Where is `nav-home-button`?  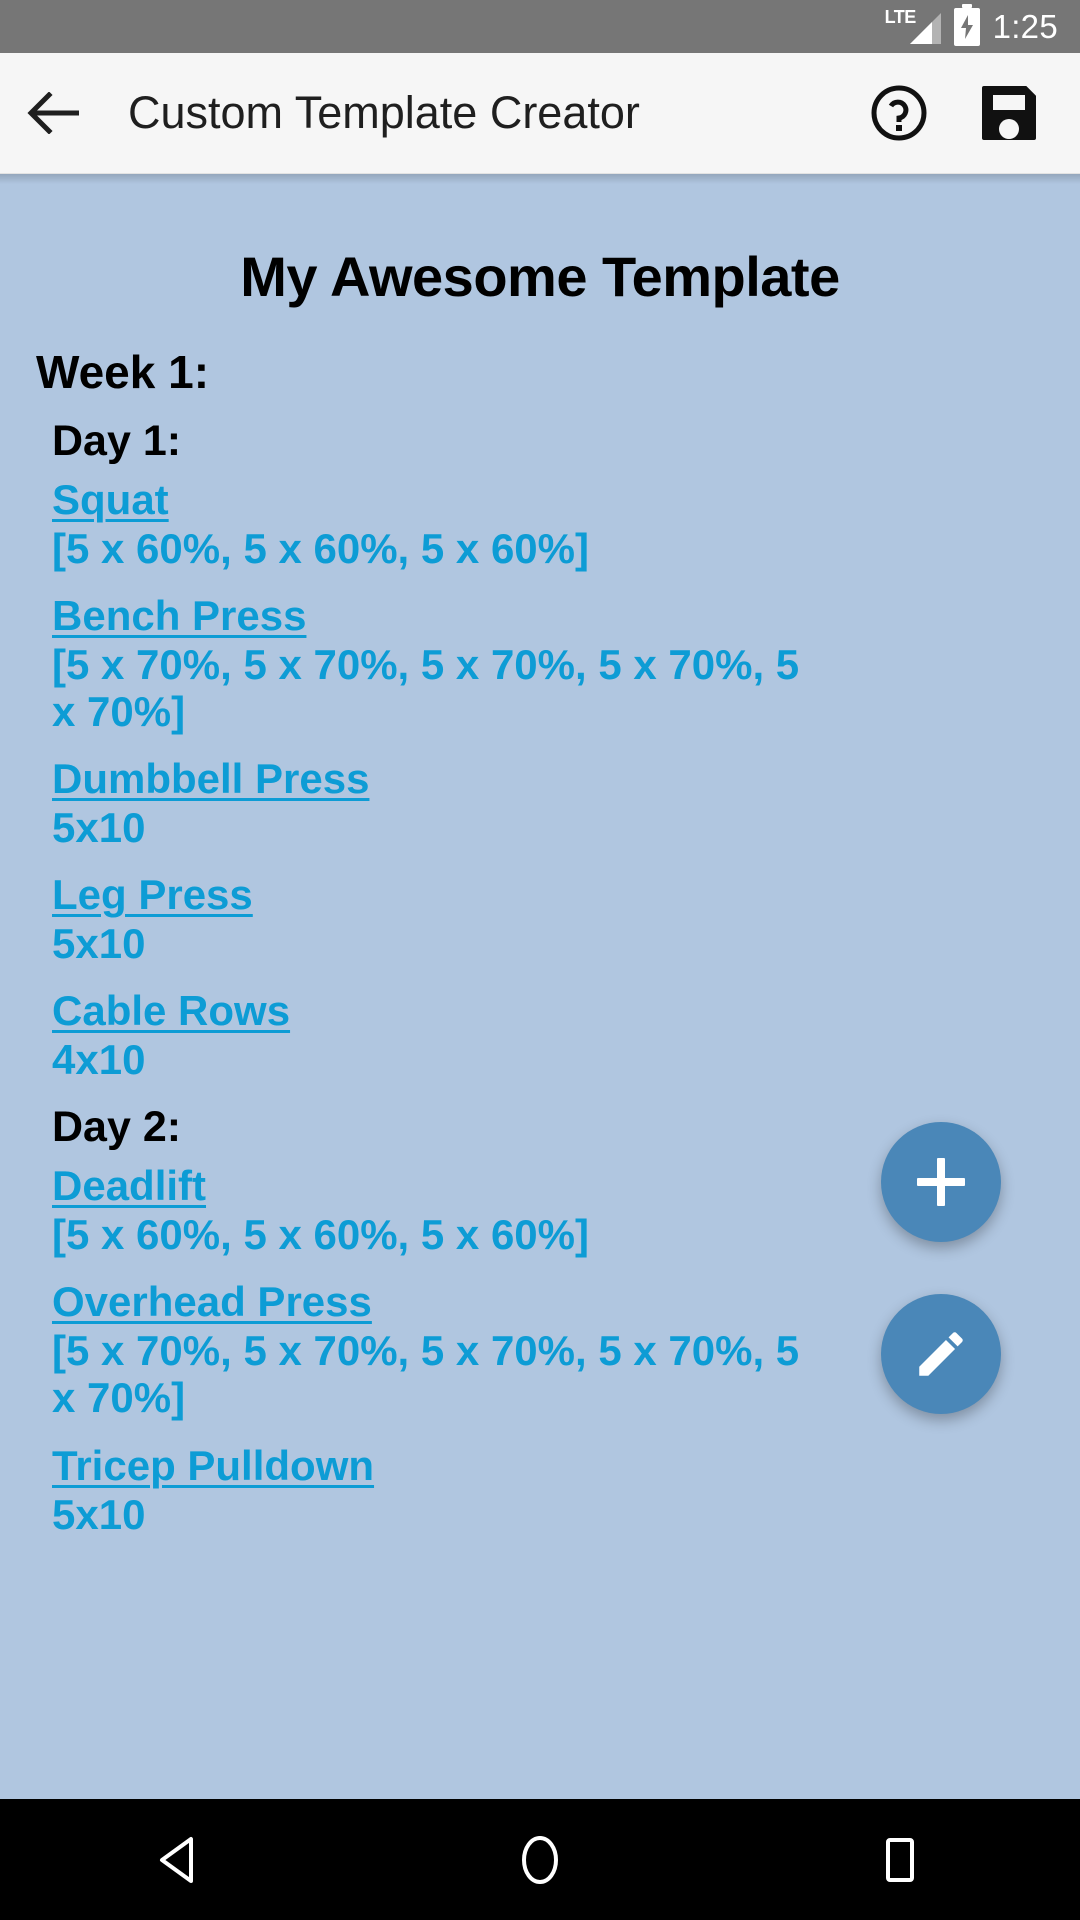
nav-home-button is located at coordinates (540, 1859).